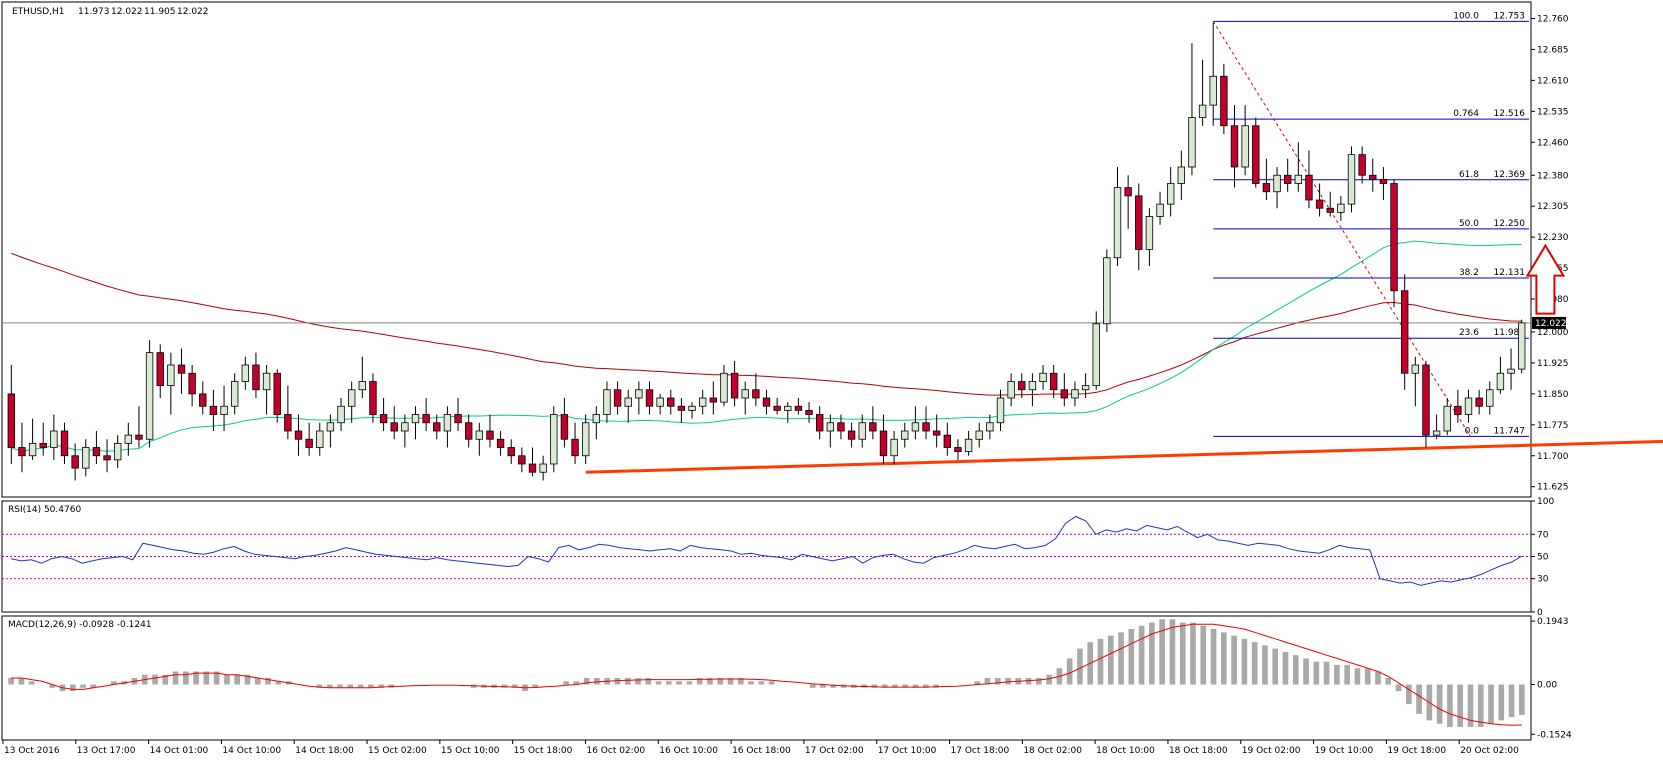  What do you see at coordinates (160, 12) in the screenshot?
I see `header-low: 11.905` at bounding box center [160, 12].